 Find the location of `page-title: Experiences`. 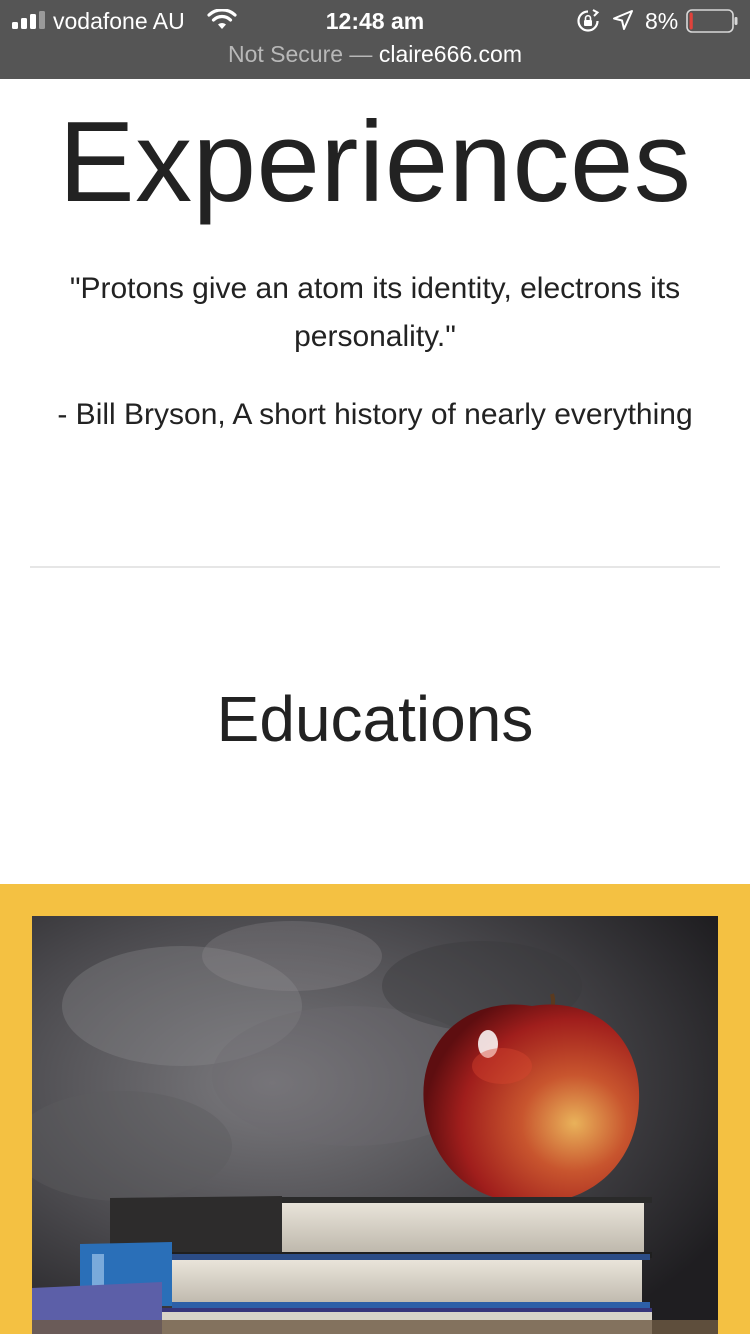

page-title: Experiences is located at coordinates (375, 162).